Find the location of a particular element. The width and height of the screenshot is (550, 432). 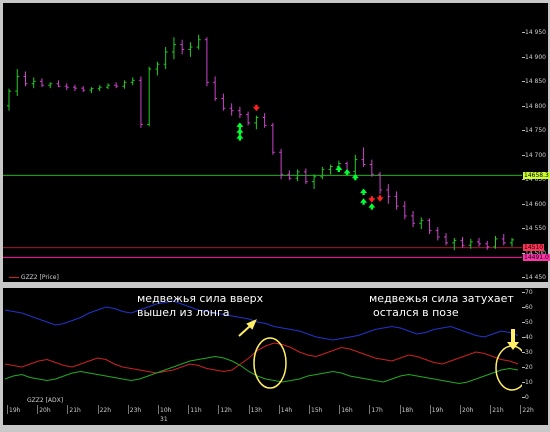

time-axis-label: 21h is located at coordinates (75, 410).